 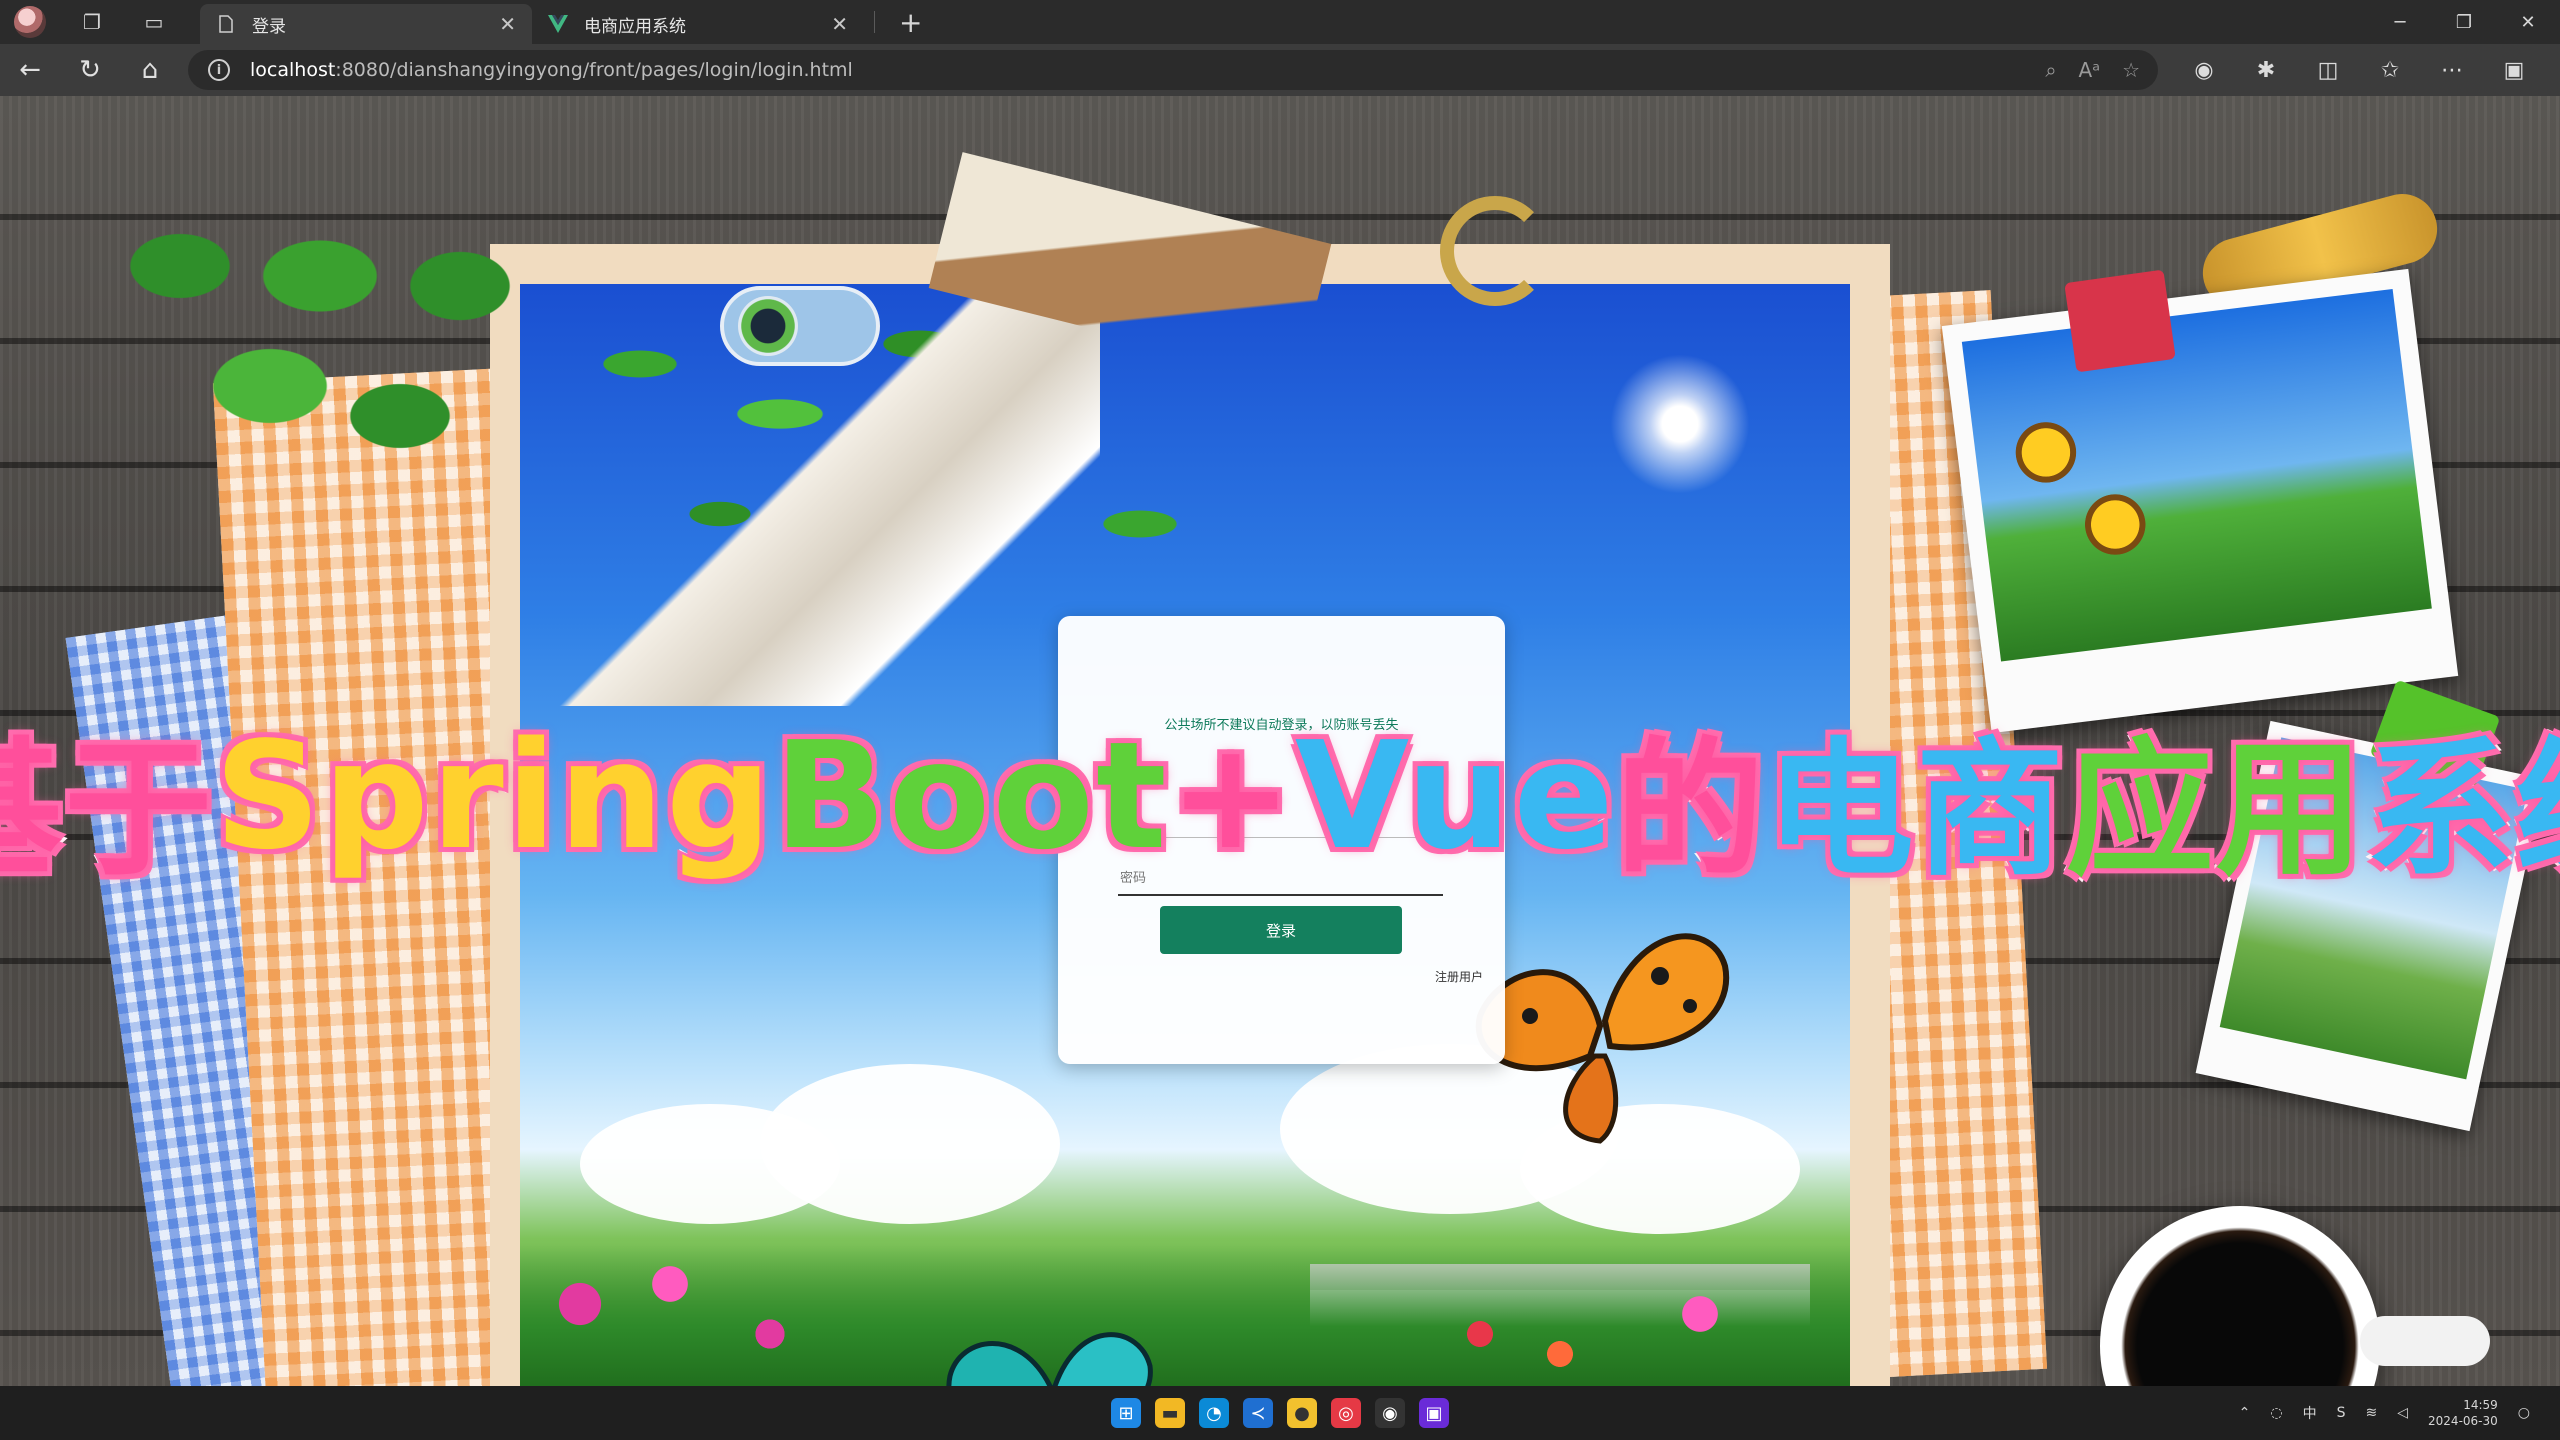 What do you see at coordinates (1915, 810) in the screenshot?
I see `title-overlay-part: 电商` at bounding box center [1915, 810].